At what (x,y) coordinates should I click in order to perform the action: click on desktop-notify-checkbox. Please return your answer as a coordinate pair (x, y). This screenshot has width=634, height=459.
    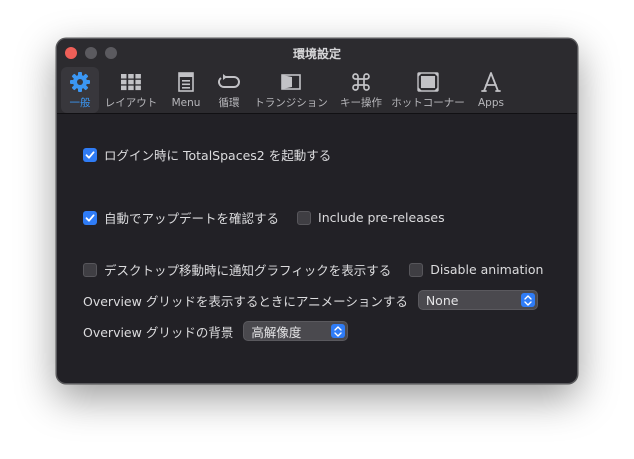
    Looking at the image, I should click on (90, 269).